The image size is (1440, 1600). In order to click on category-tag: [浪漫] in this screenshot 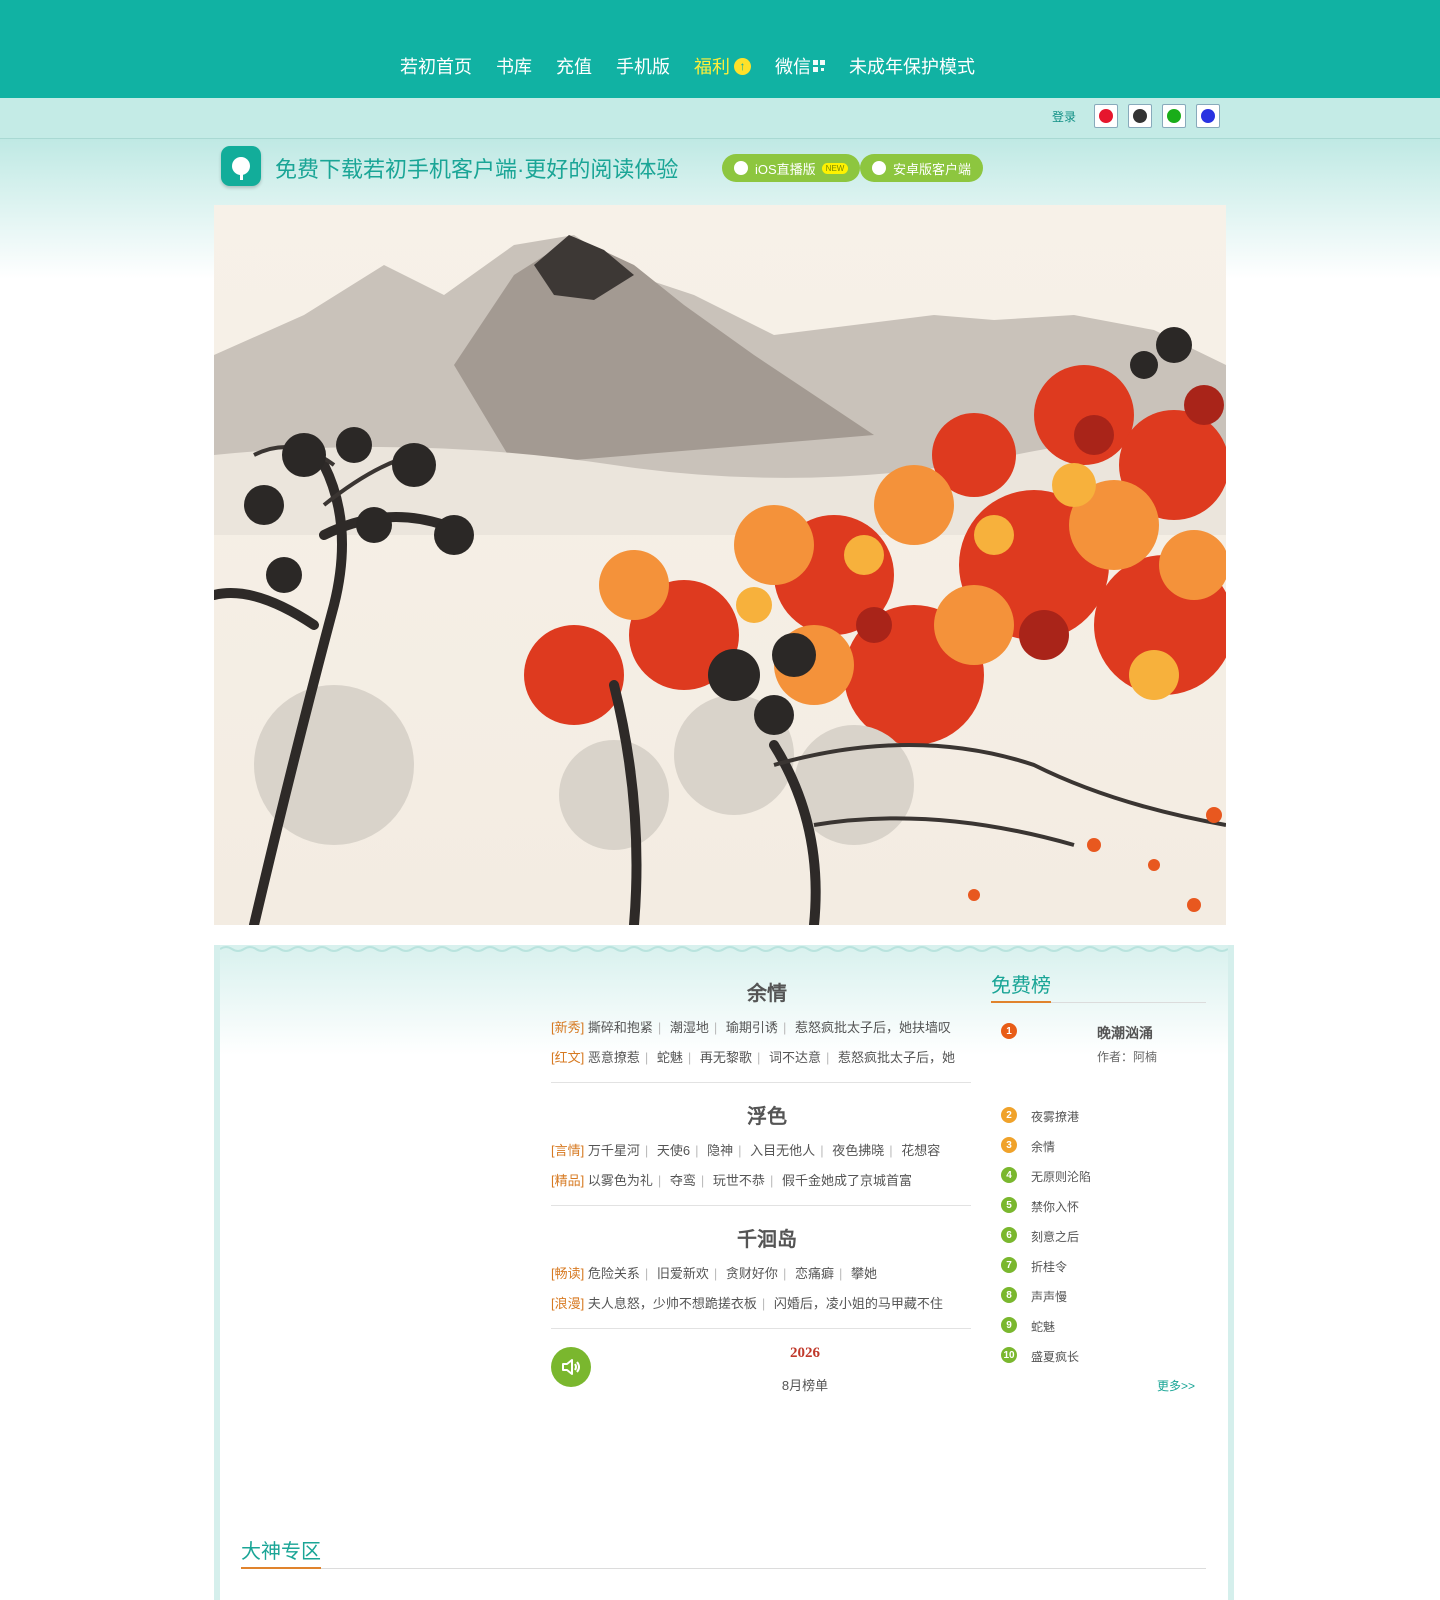, I will do `click(567, 1303)`.